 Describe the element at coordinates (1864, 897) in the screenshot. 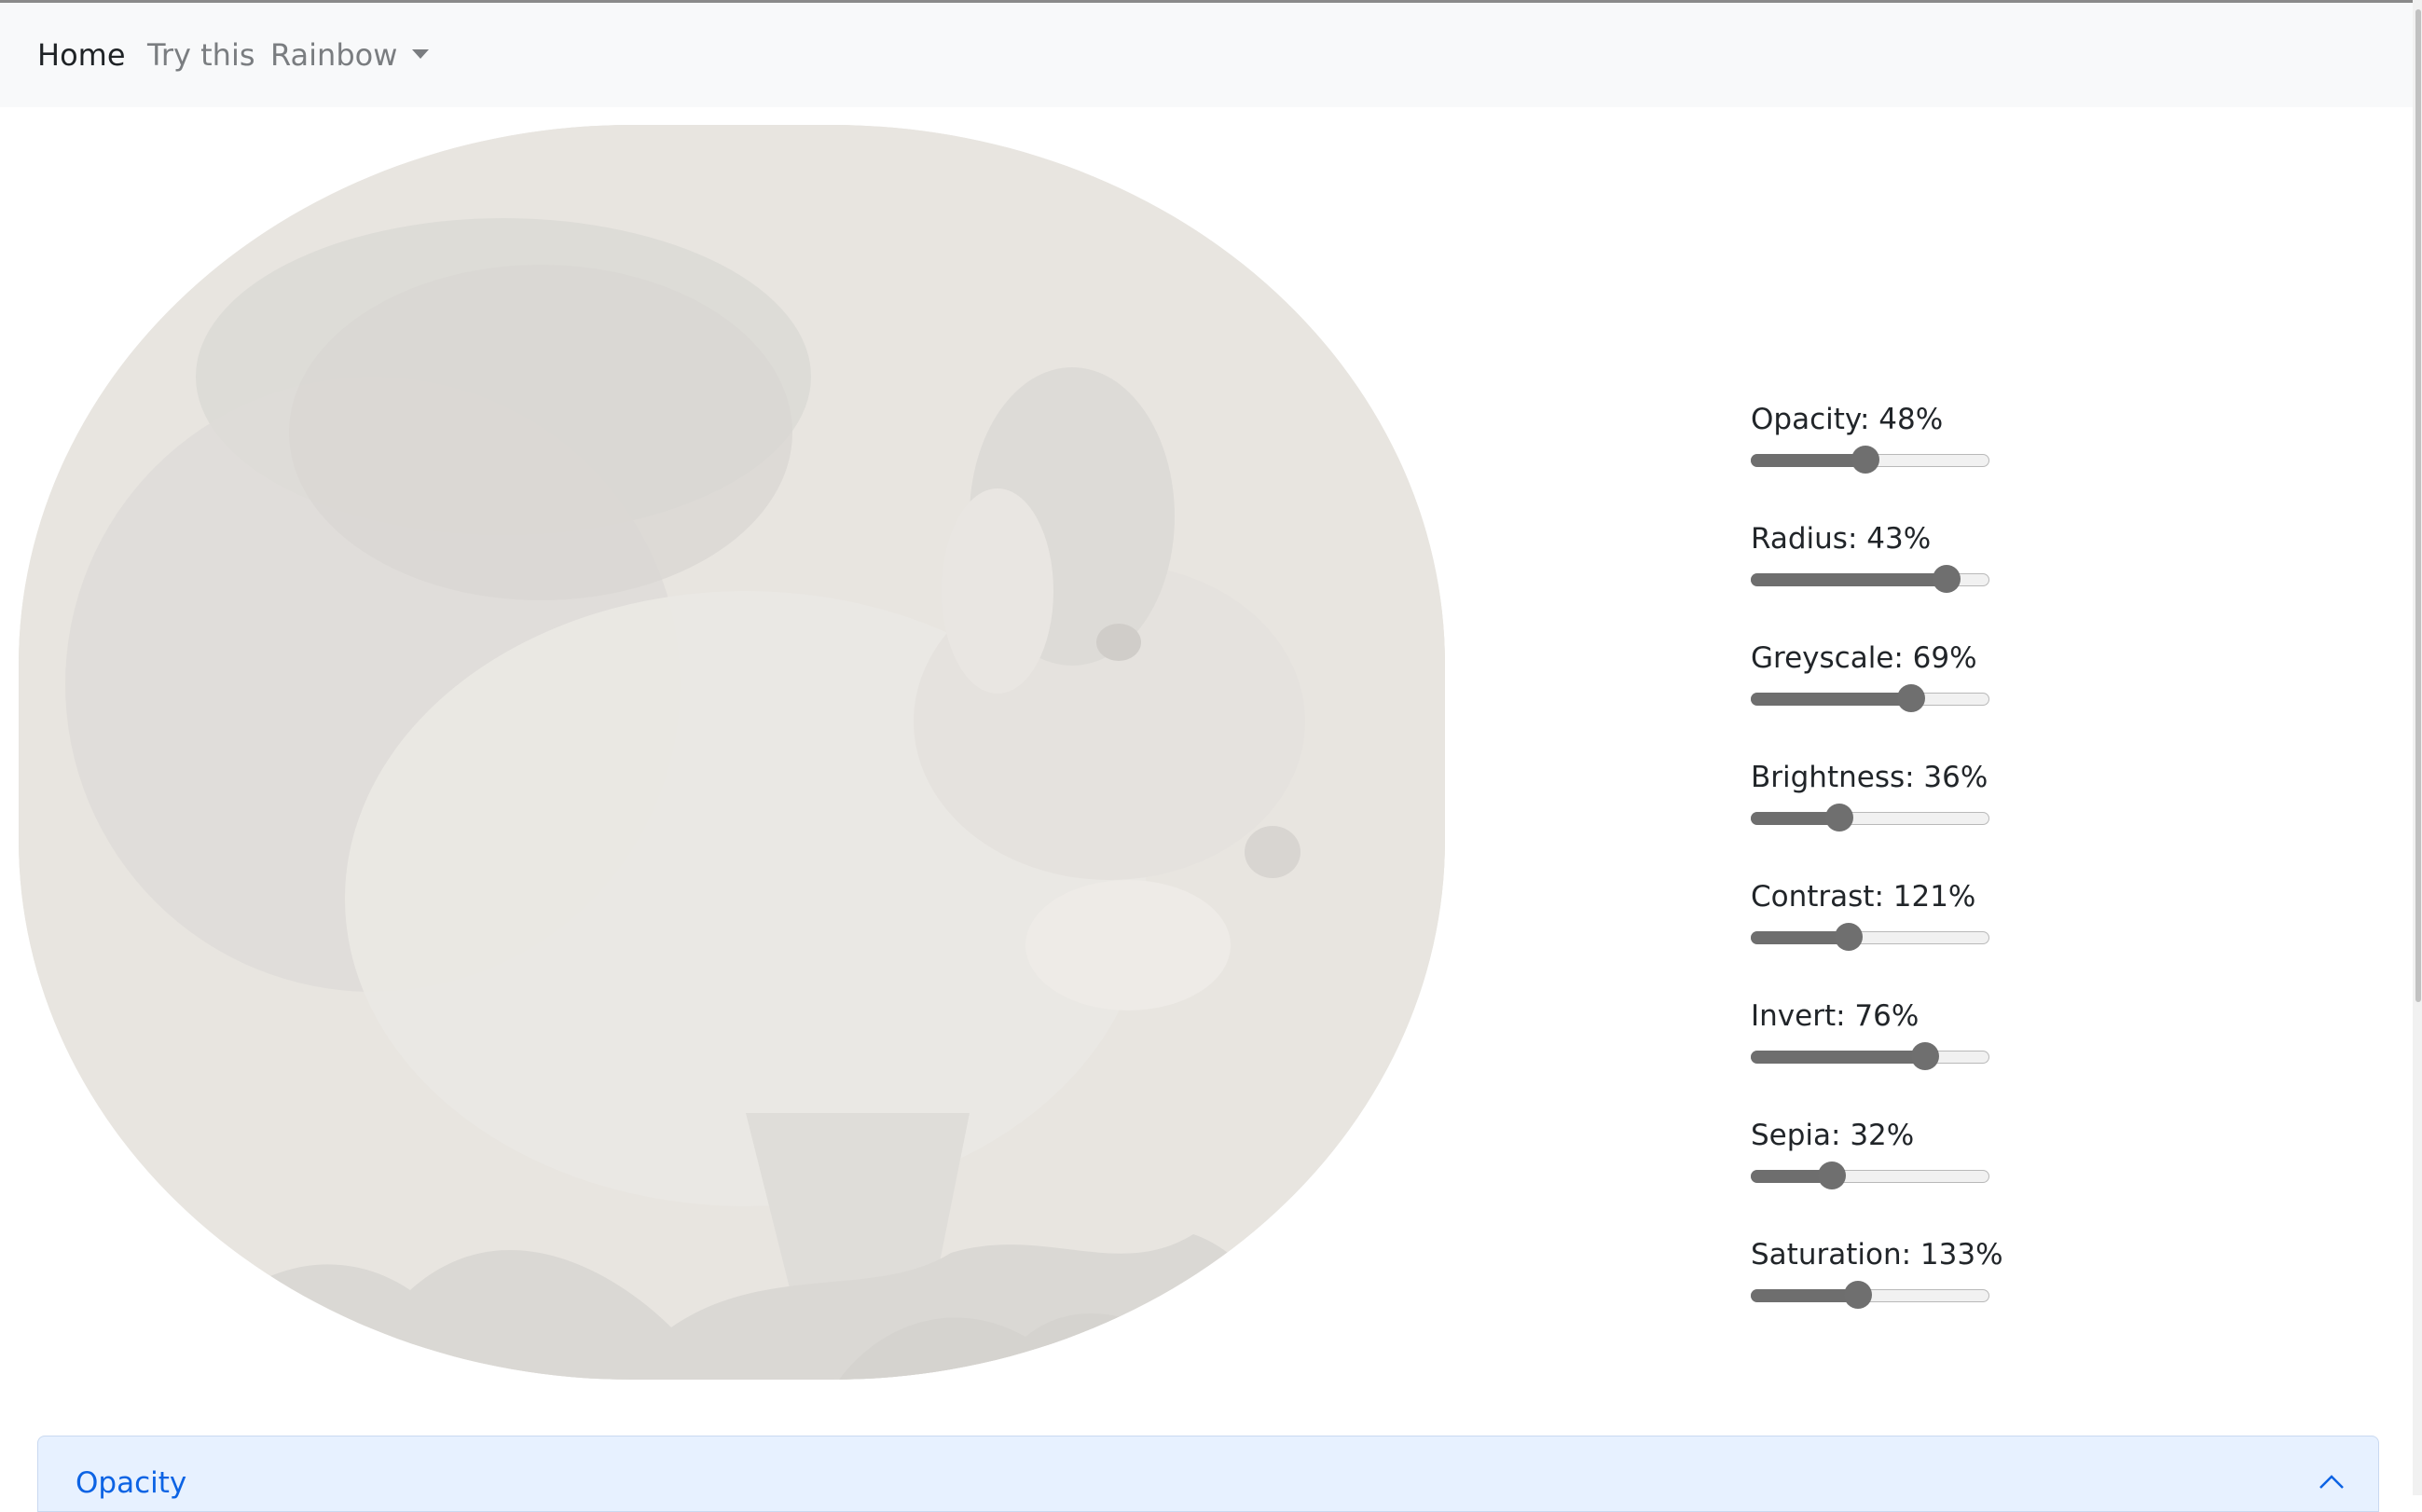

I see `contrast-label: Contrast: 121%` at that location.